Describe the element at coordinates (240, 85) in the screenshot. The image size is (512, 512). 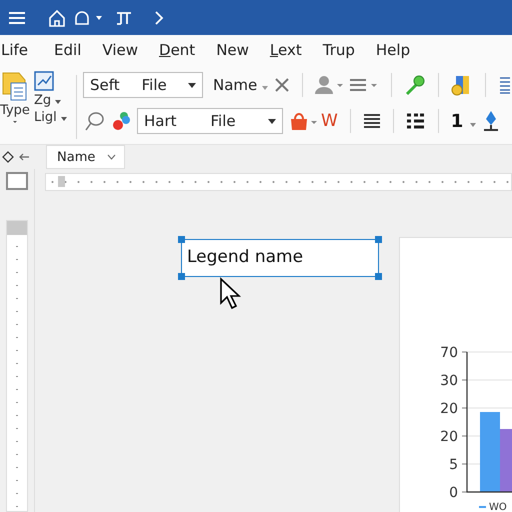
I see `name-dropdown: Name` at that location.